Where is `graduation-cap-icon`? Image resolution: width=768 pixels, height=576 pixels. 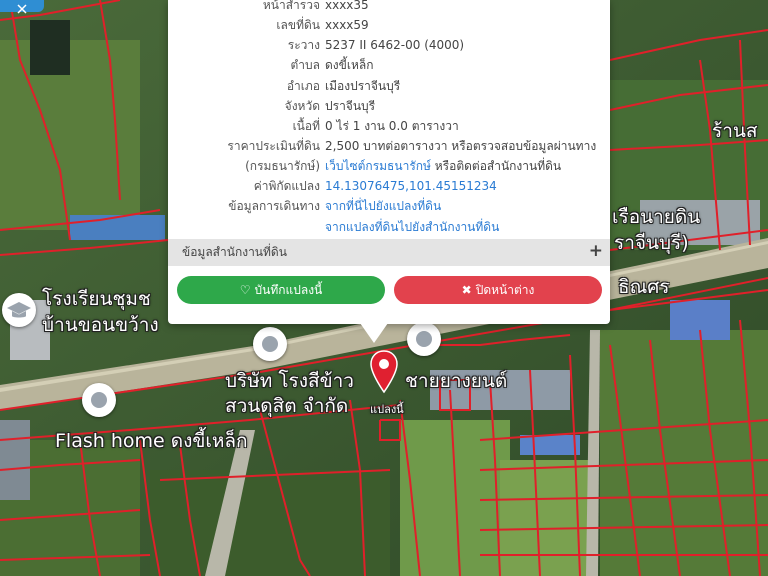
graduation-cap-icon is located at coordinates (19, 310).